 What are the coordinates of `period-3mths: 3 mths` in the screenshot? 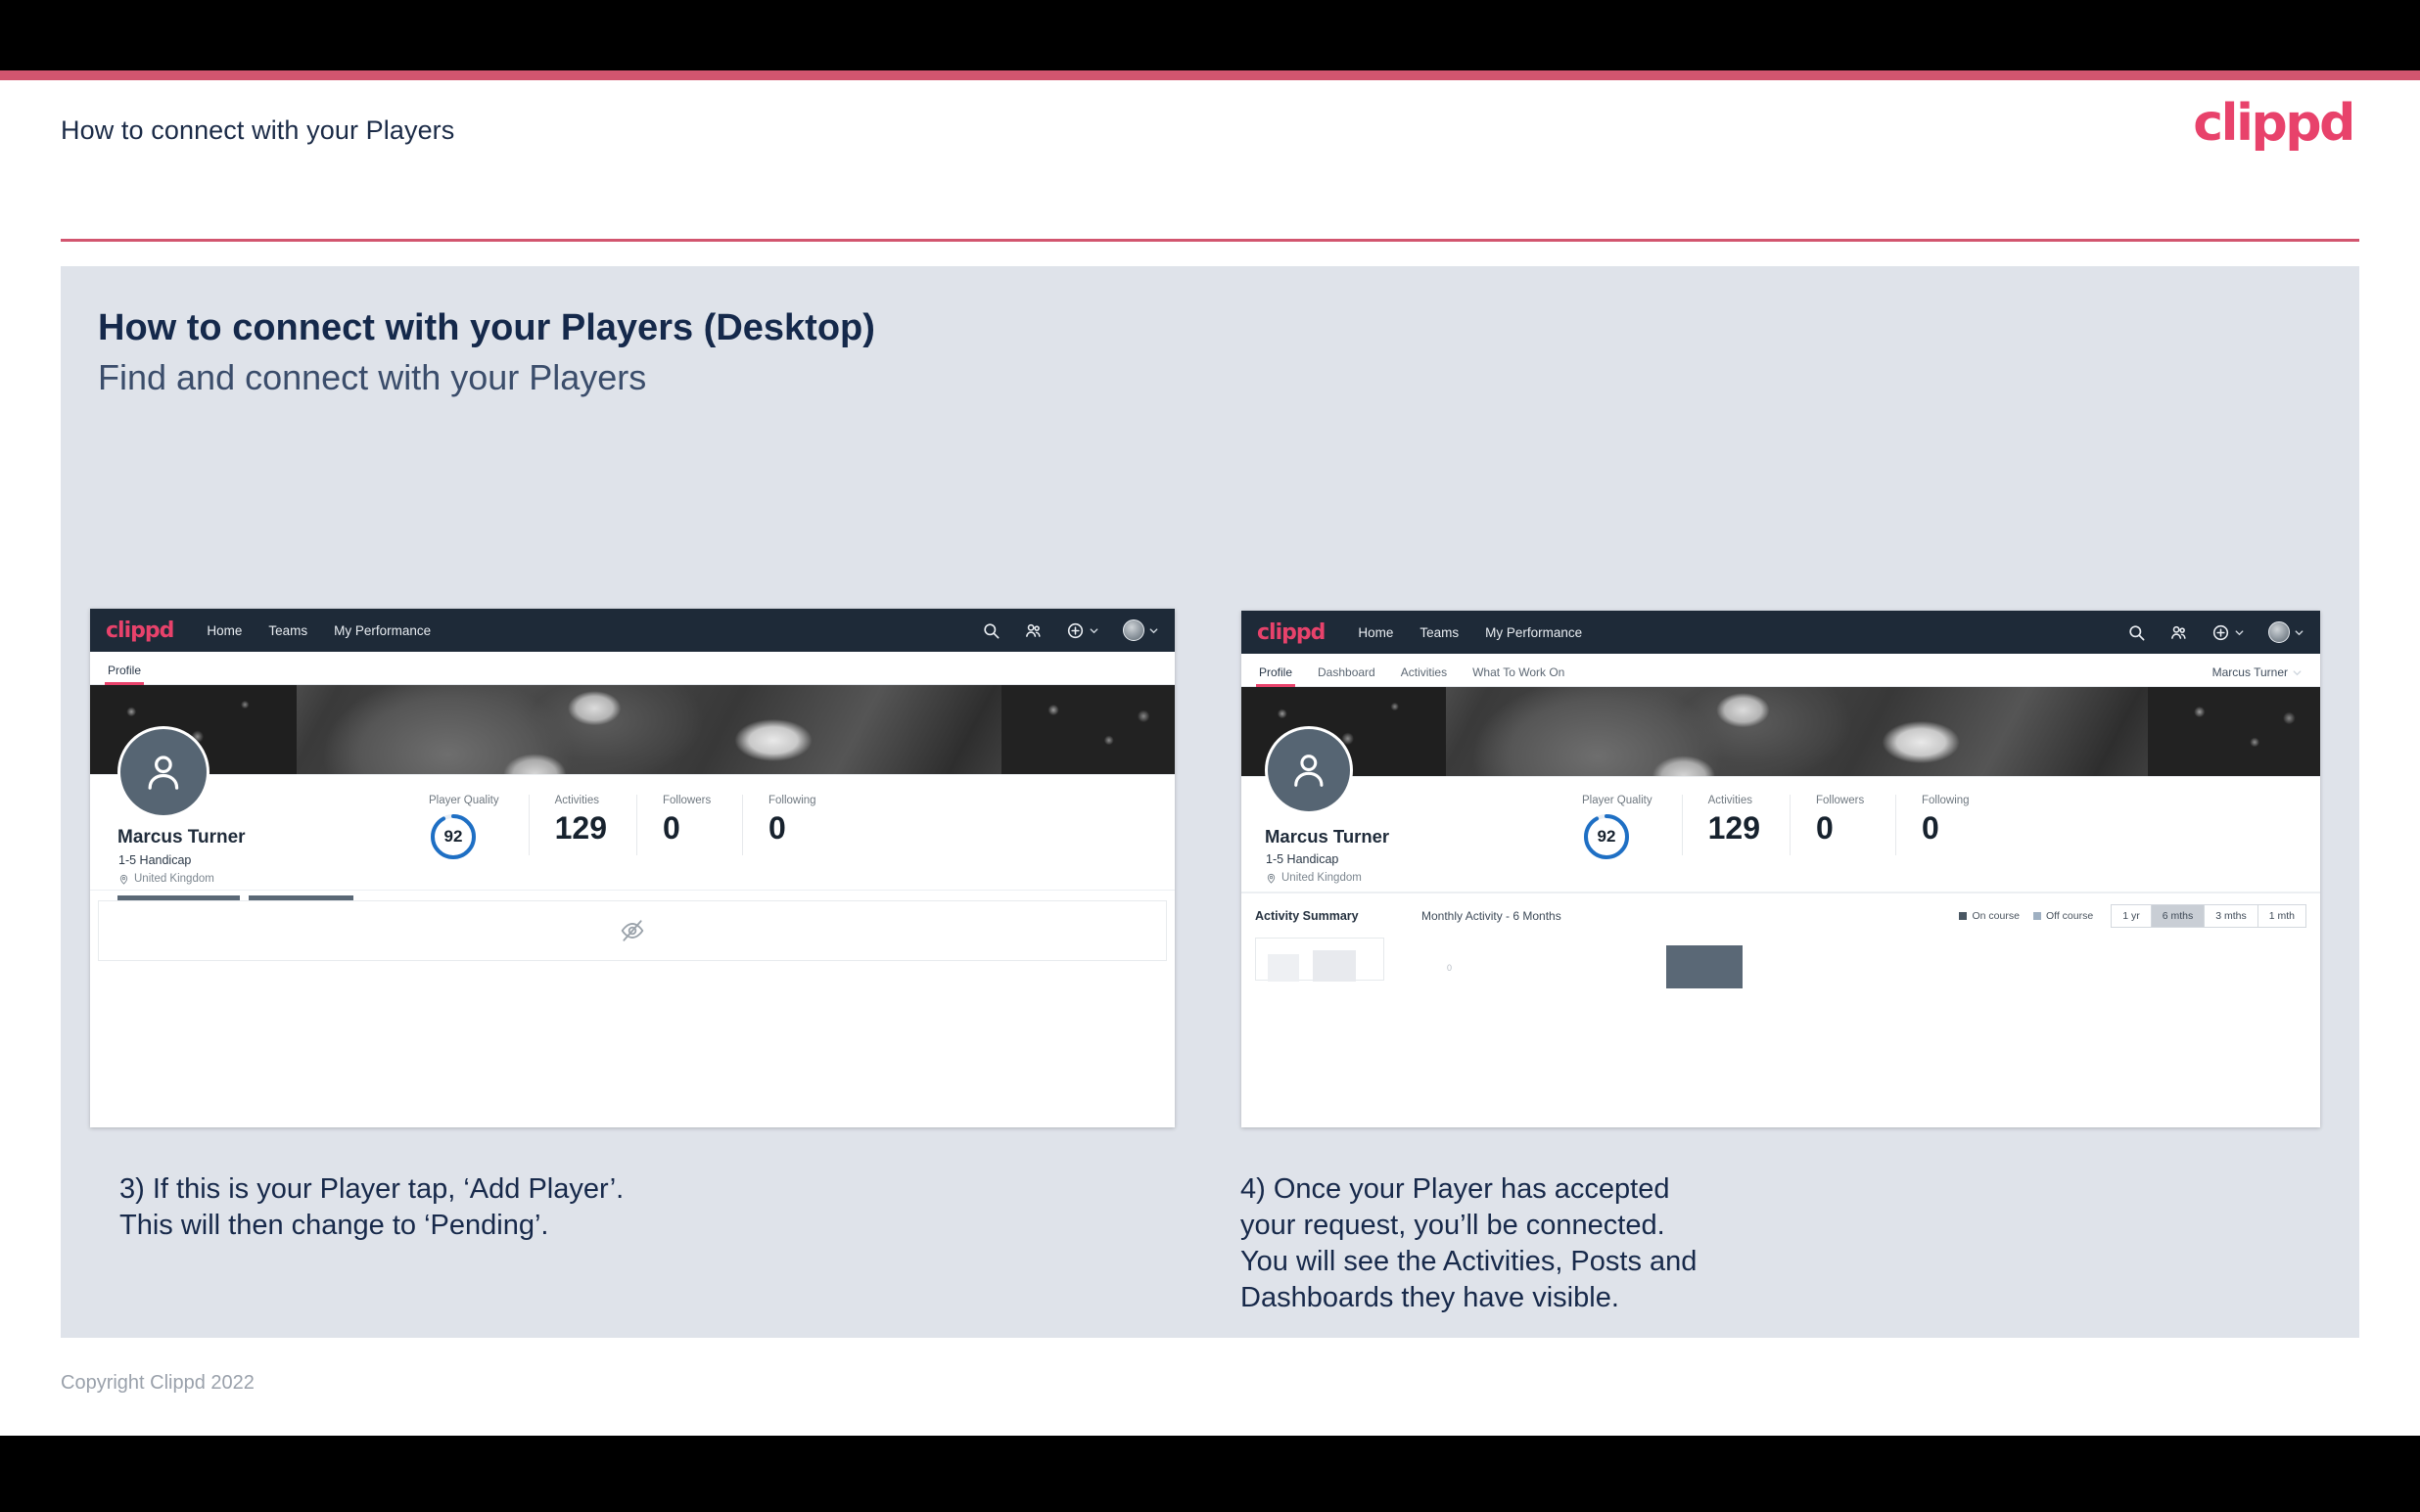 It's located at (2230, 916).